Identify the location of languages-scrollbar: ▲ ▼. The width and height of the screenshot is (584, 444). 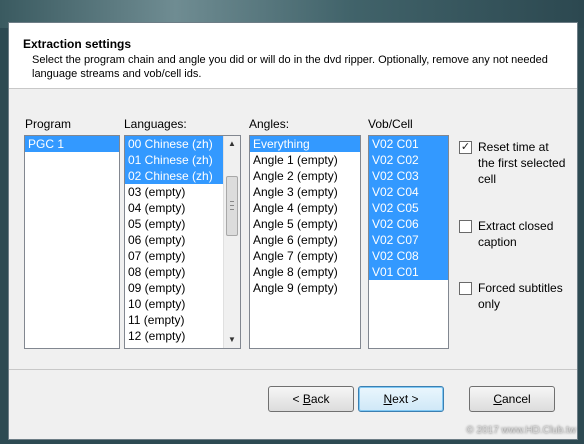
(231, 242).